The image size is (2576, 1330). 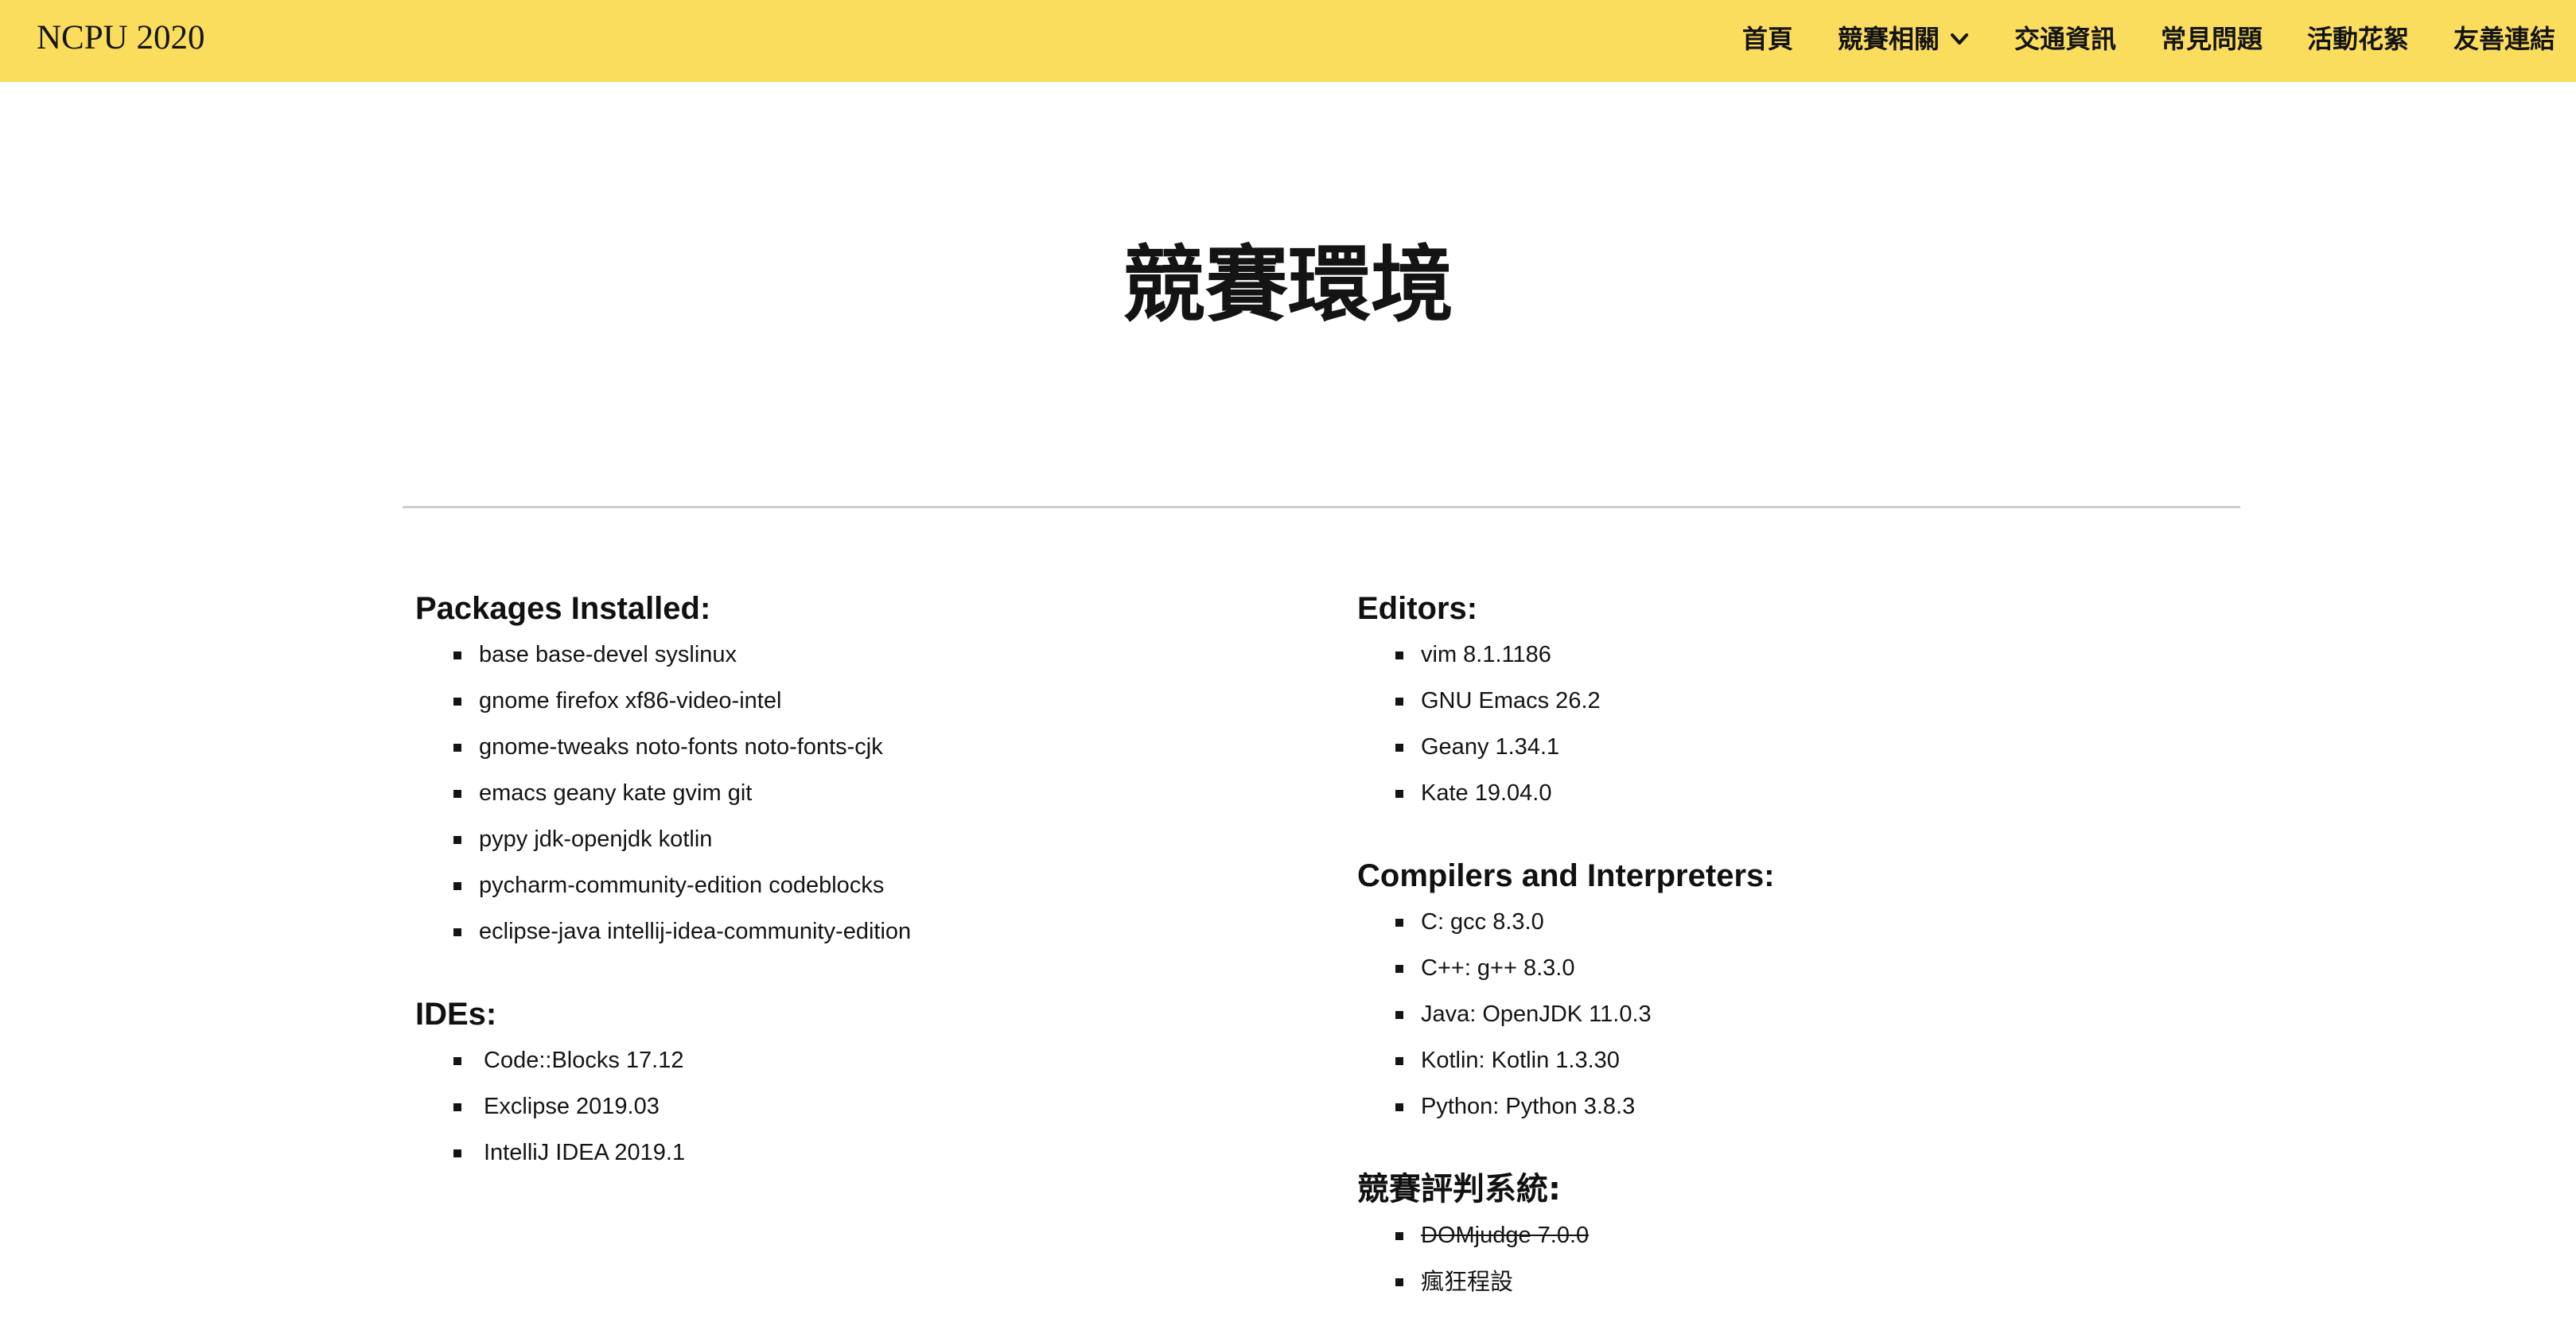 I want to click on list-item: Exclipse 2019.03, so click(x=853, y=1106).